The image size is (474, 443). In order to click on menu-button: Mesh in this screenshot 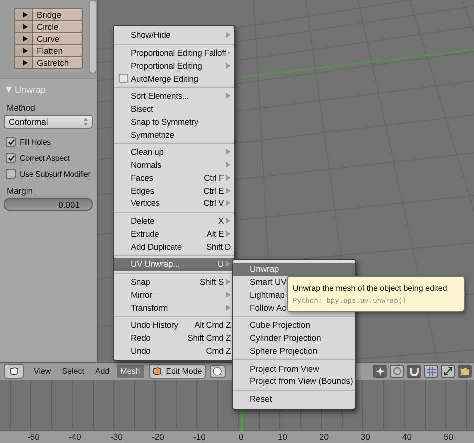, I will do `click(130, 371)`.